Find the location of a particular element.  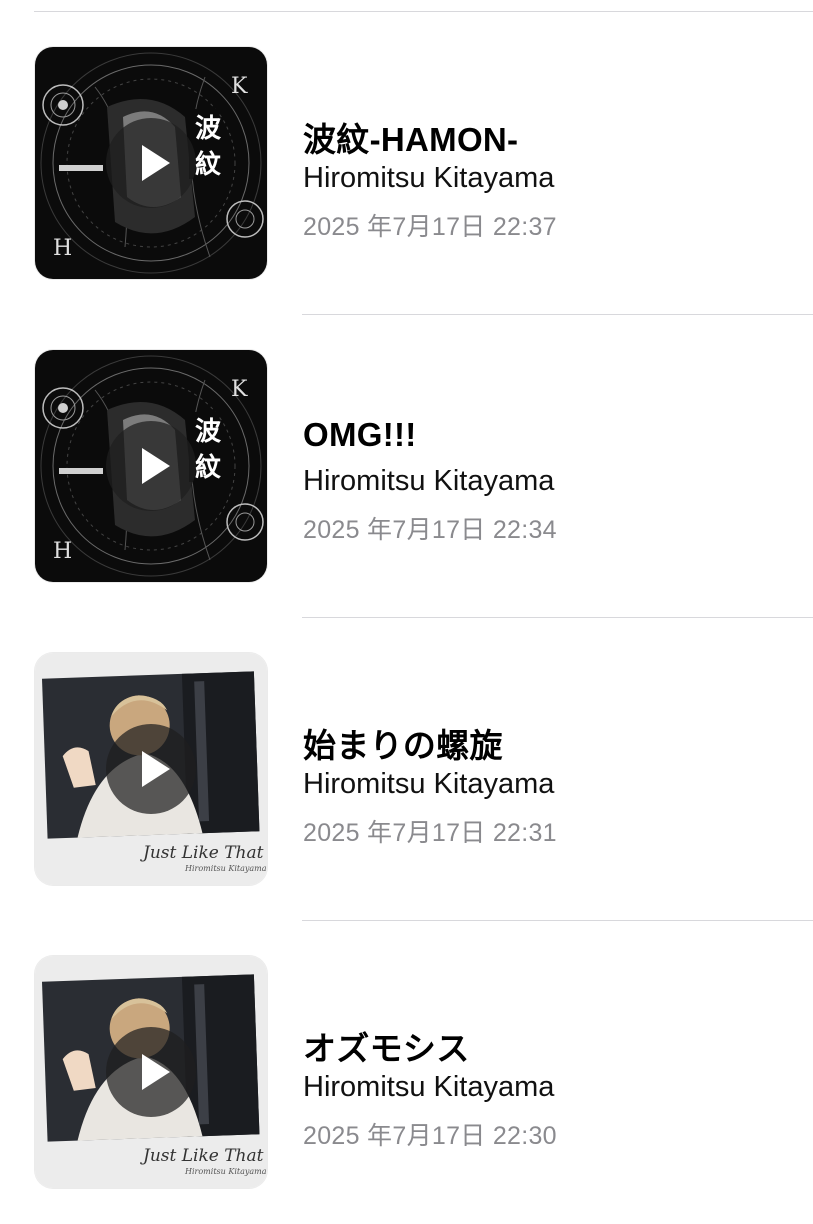

track-title: 波紋-HAMON- is located at coordinates (411, 139).